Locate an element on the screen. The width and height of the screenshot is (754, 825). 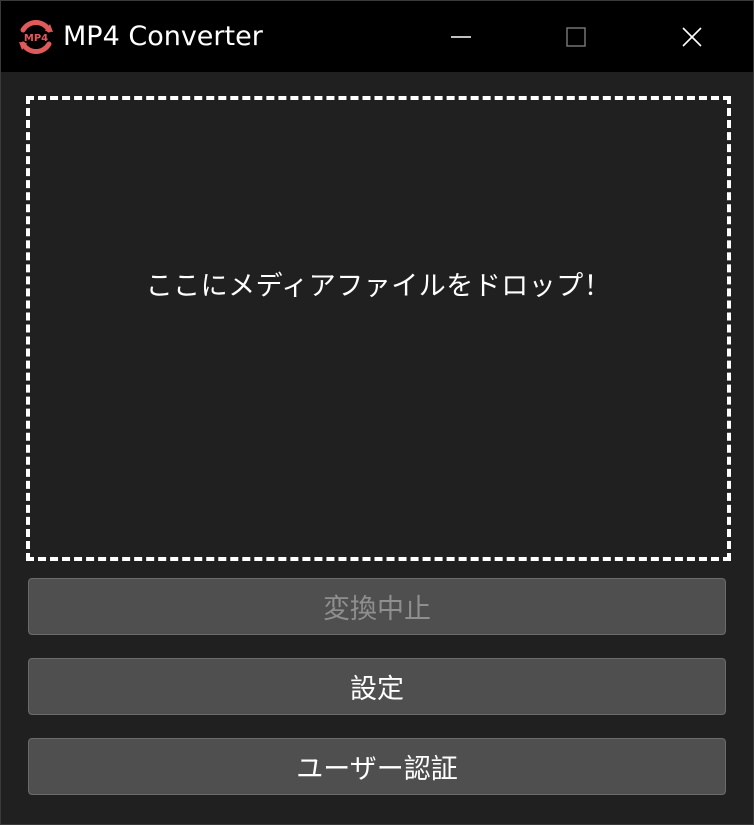
close-button is located at coordinates (692, 36).